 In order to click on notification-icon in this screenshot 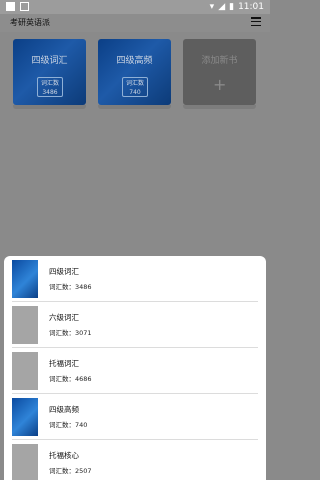, I will do `click(10, 6)`.